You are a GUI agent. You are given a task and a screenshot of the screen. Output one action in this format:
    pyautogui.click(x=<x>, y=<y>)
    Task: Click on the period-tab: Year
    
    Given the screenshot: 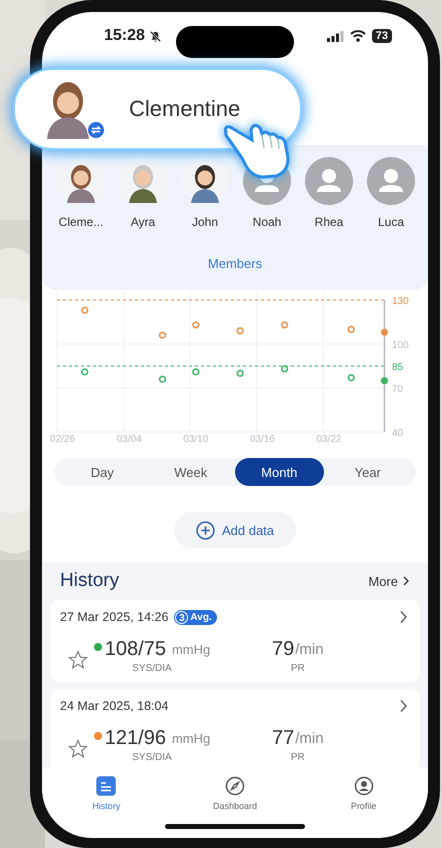 What is the action you would take?
    pyautogui.click(x=368, y=472)
    